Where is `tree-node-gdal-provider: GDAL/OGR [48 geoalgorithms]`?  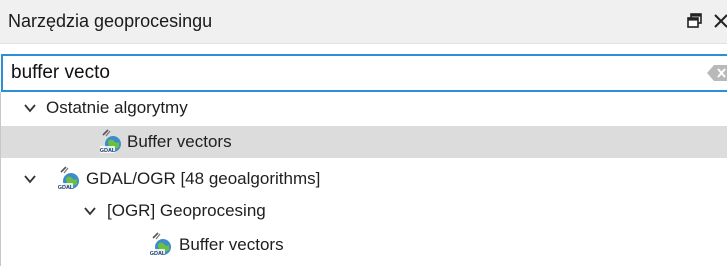
tree-node-gdal-provider: GDAL/OGR [48 geoalgorithms] is located at coordinates (364, 179).